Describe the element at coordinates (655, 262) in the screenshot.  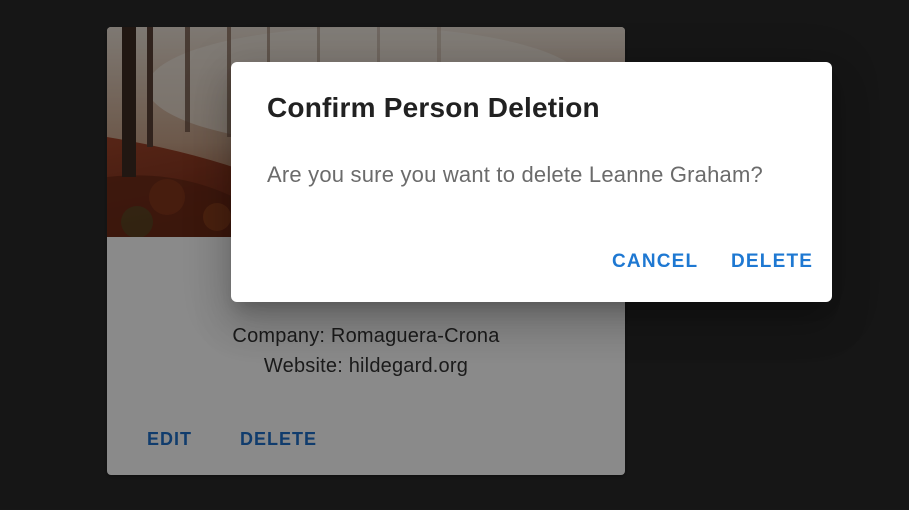
I see `cancel-button: CANCEL` at that location.